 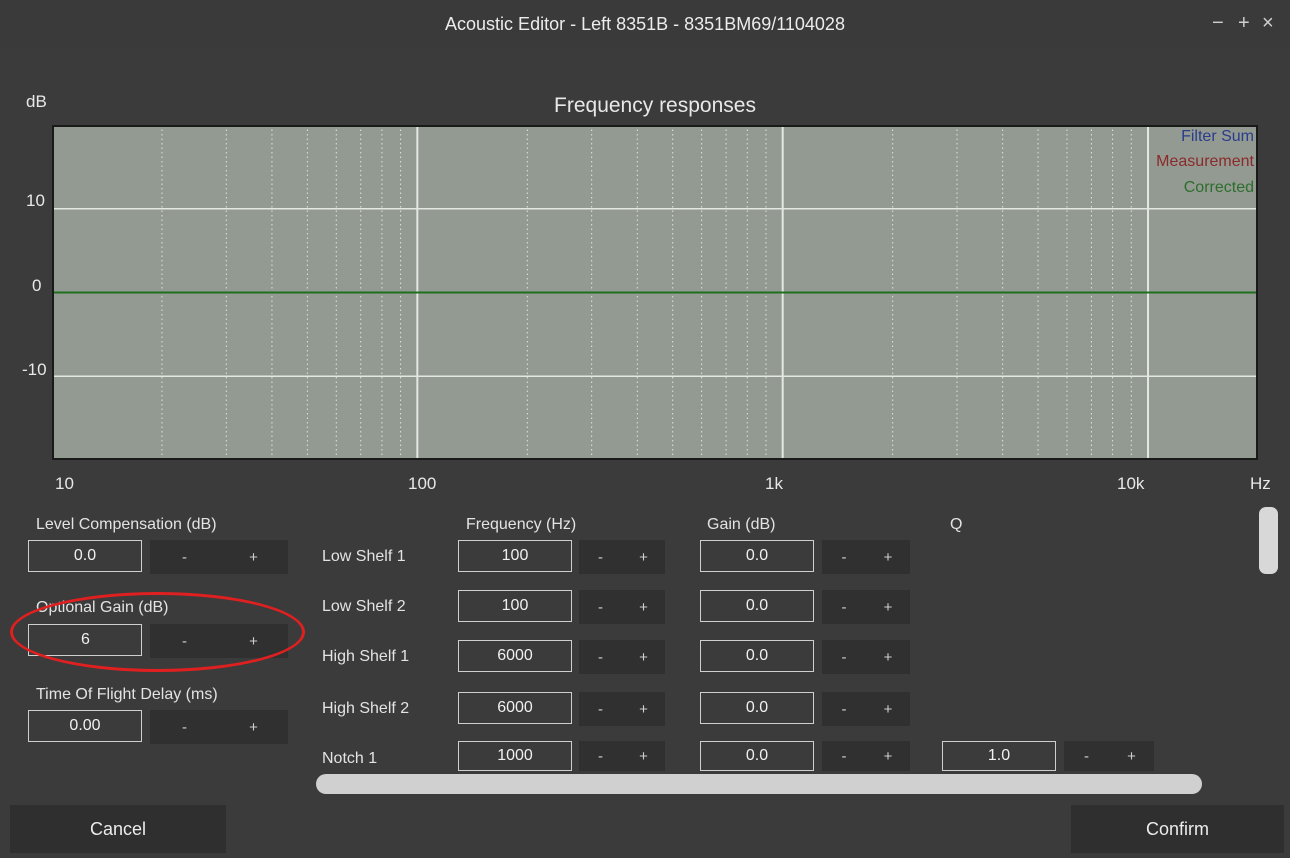 I want to click on y-axis-label: dB, so click(x=36, y=101).